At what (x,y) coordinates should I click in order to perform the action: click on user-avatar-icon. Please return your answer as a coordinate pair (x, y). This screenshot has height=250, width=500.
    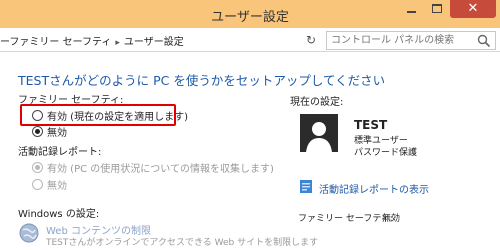
    Looking at the image, I should click on (319, 133).